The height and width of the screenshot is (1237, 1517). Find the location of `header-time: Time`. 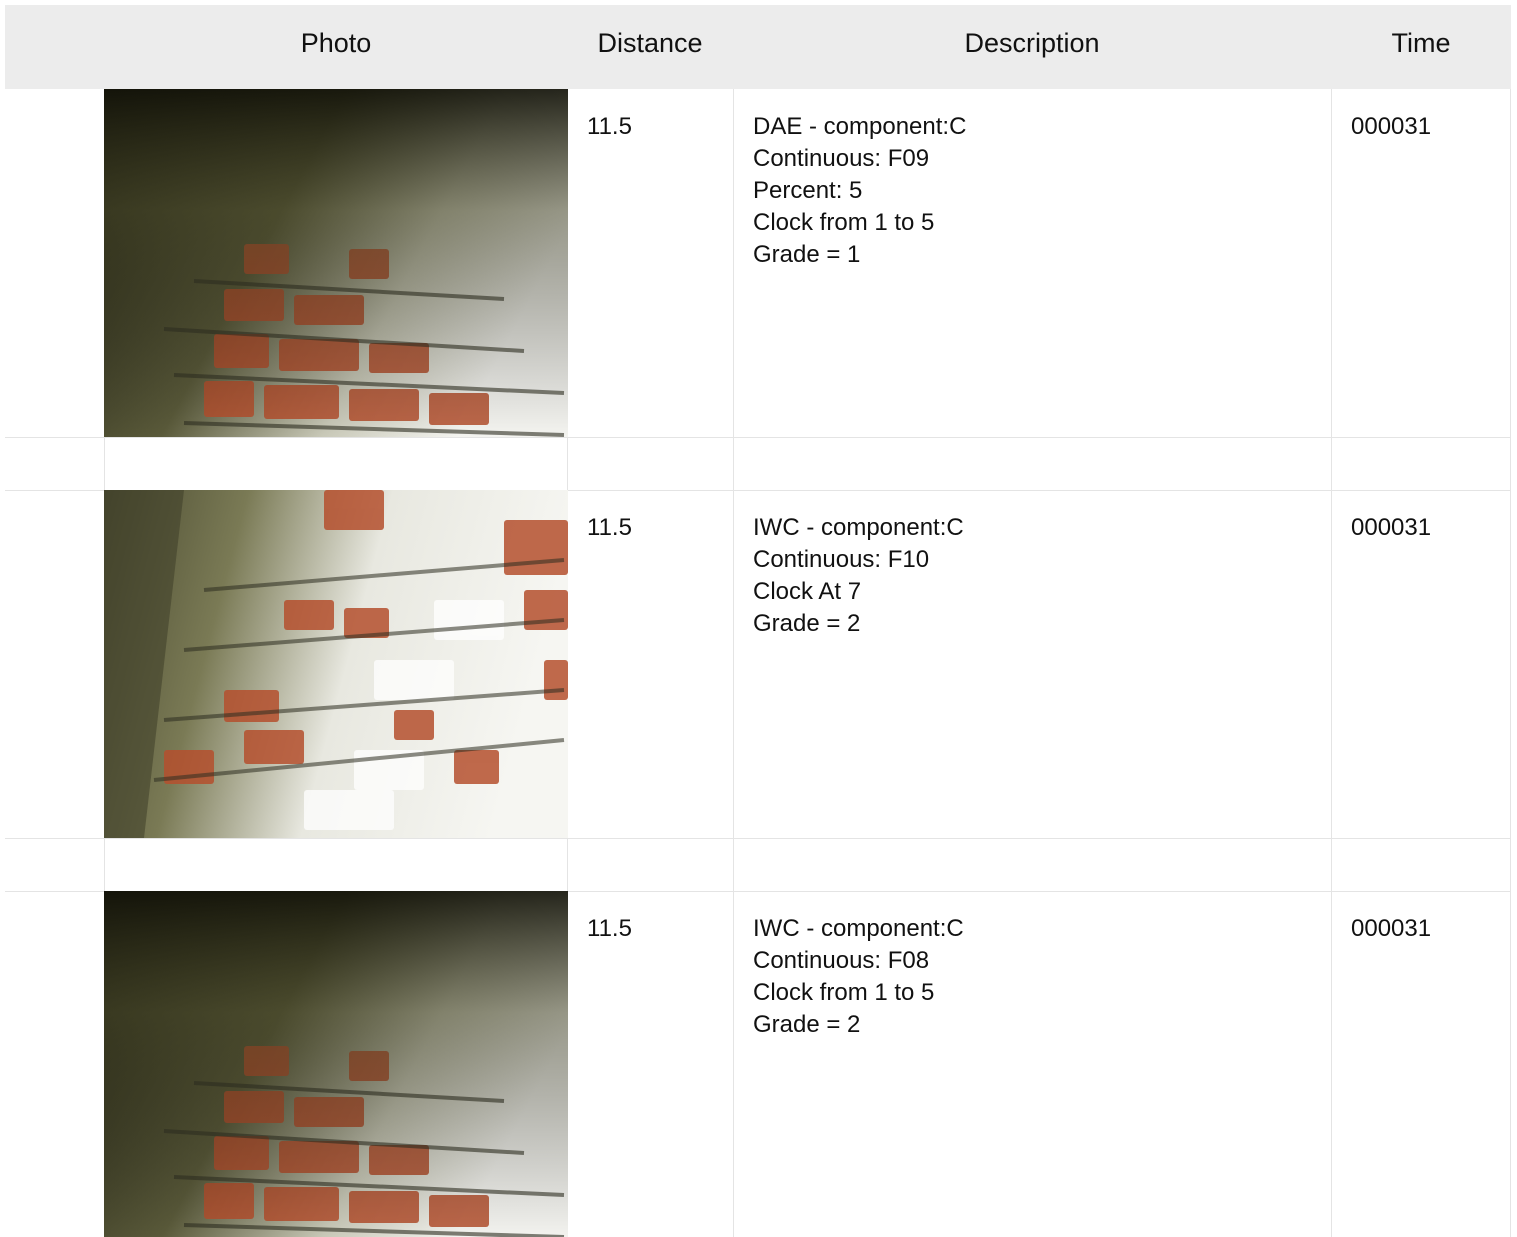

header-time: Time is located at coordinates (1421, 47).